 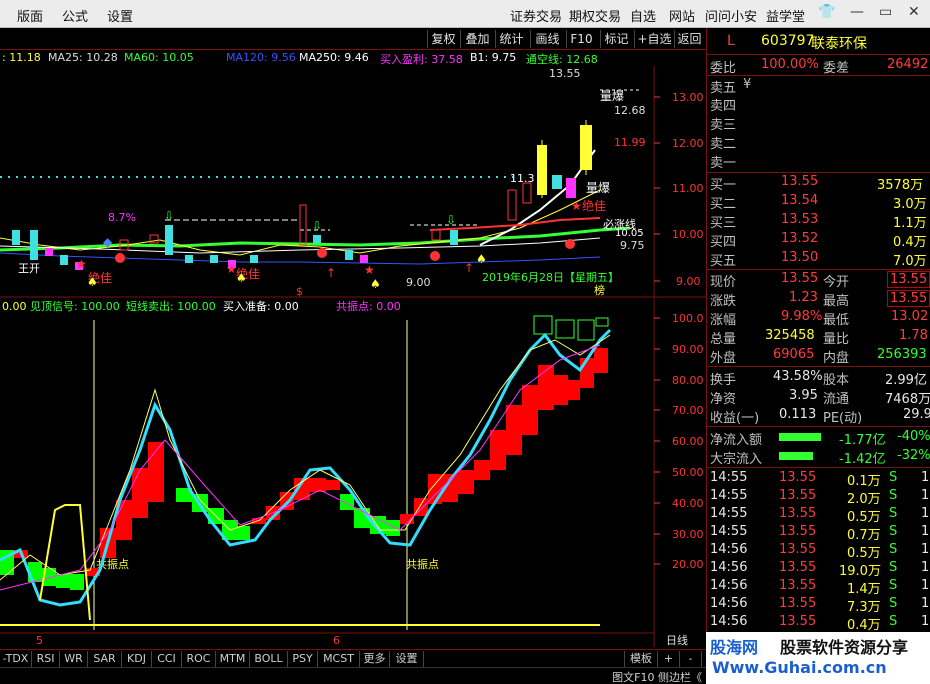 I want to click on sell-level-label: 卖四, so click(x=723, y=106).